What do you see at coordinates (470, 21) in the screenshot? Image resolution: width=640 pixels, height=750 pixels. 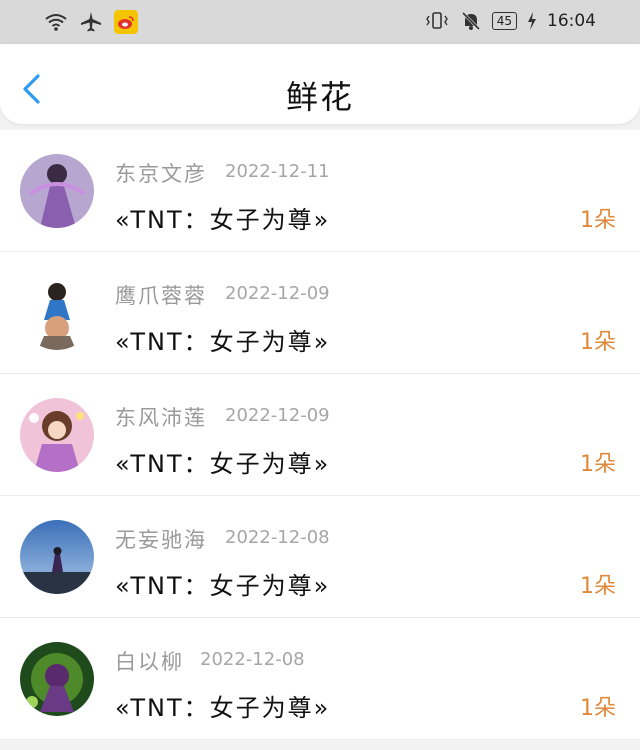 I see `mute-bell-icon` at bounding box center [470, 21].